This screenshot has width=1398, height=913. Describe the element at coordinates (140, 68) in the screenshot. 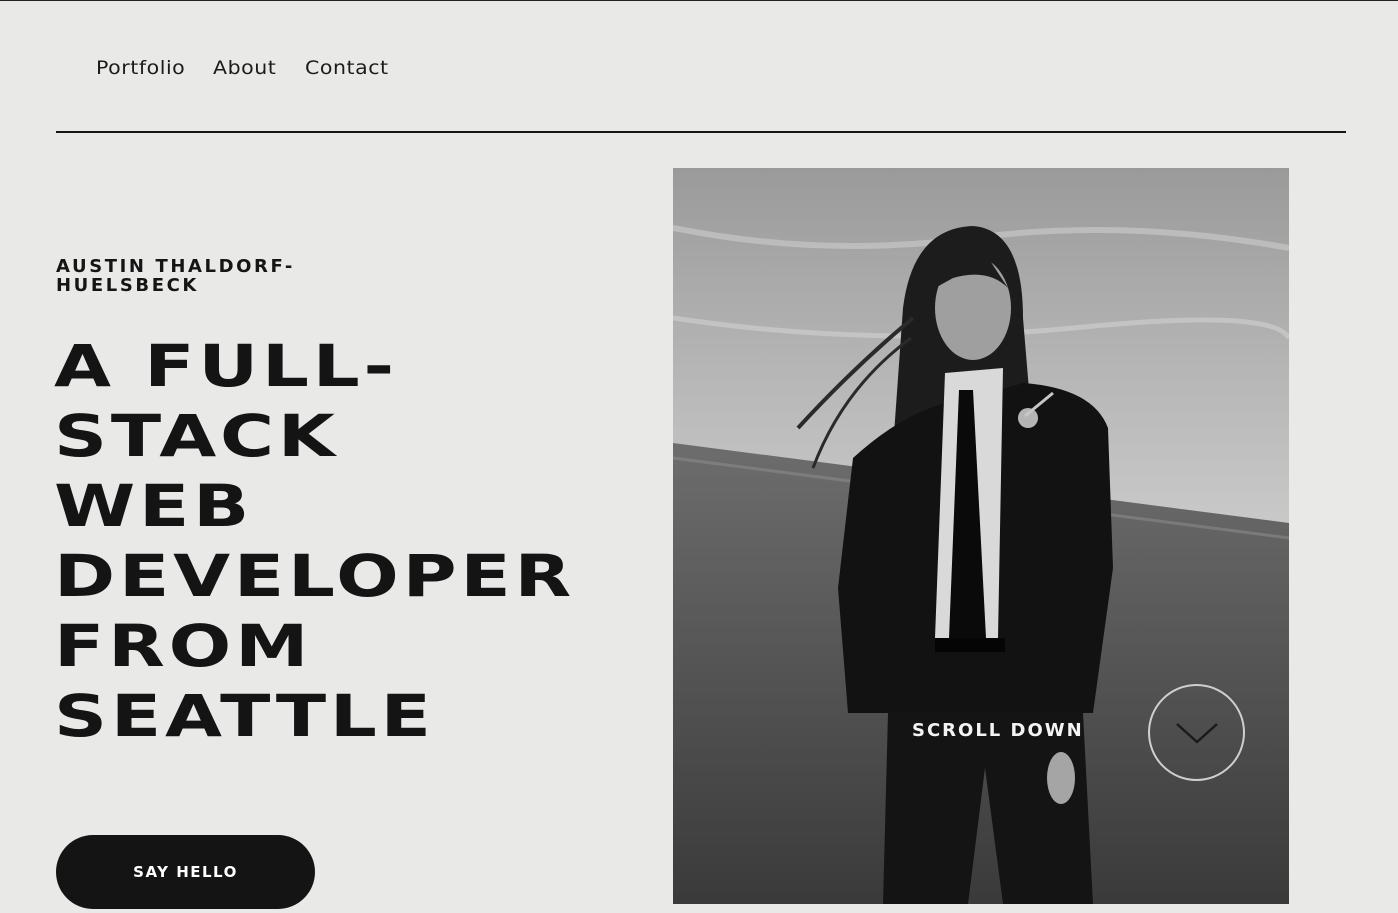

I see `nav-link-portfolio: Portfolio` at that location.